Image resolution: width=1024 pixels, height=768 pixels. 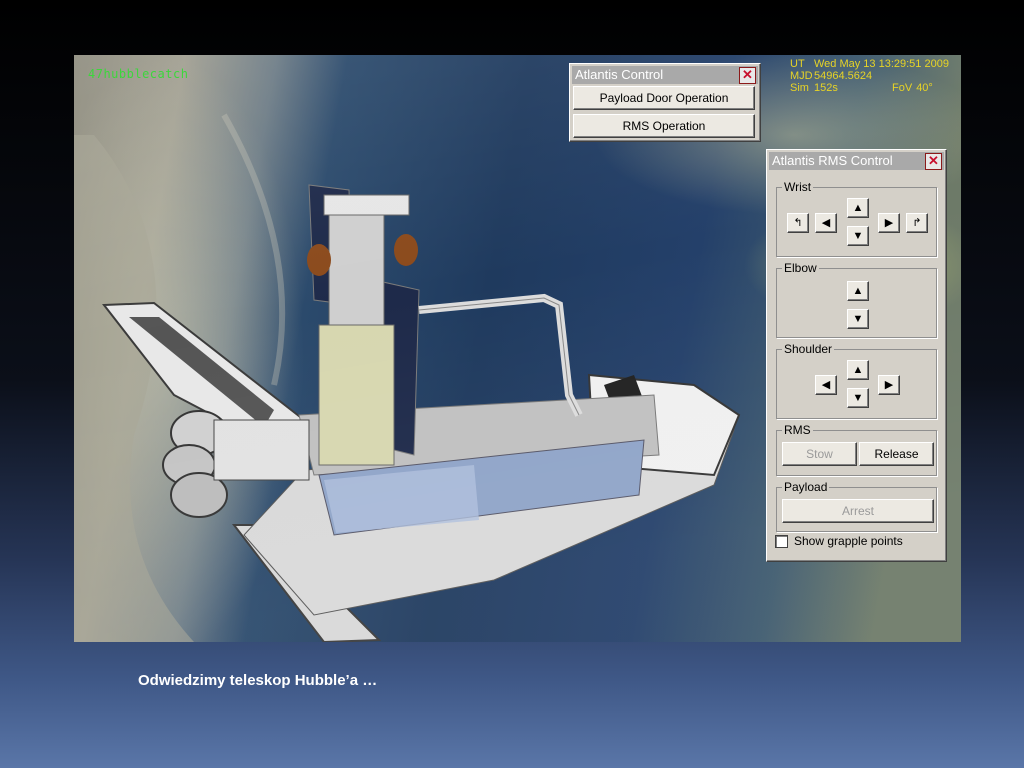 What do you see at coordinates (781, 541) in the screenshot?
I see `show-grapple-points-checkbox` at bounding box center [781, 541].